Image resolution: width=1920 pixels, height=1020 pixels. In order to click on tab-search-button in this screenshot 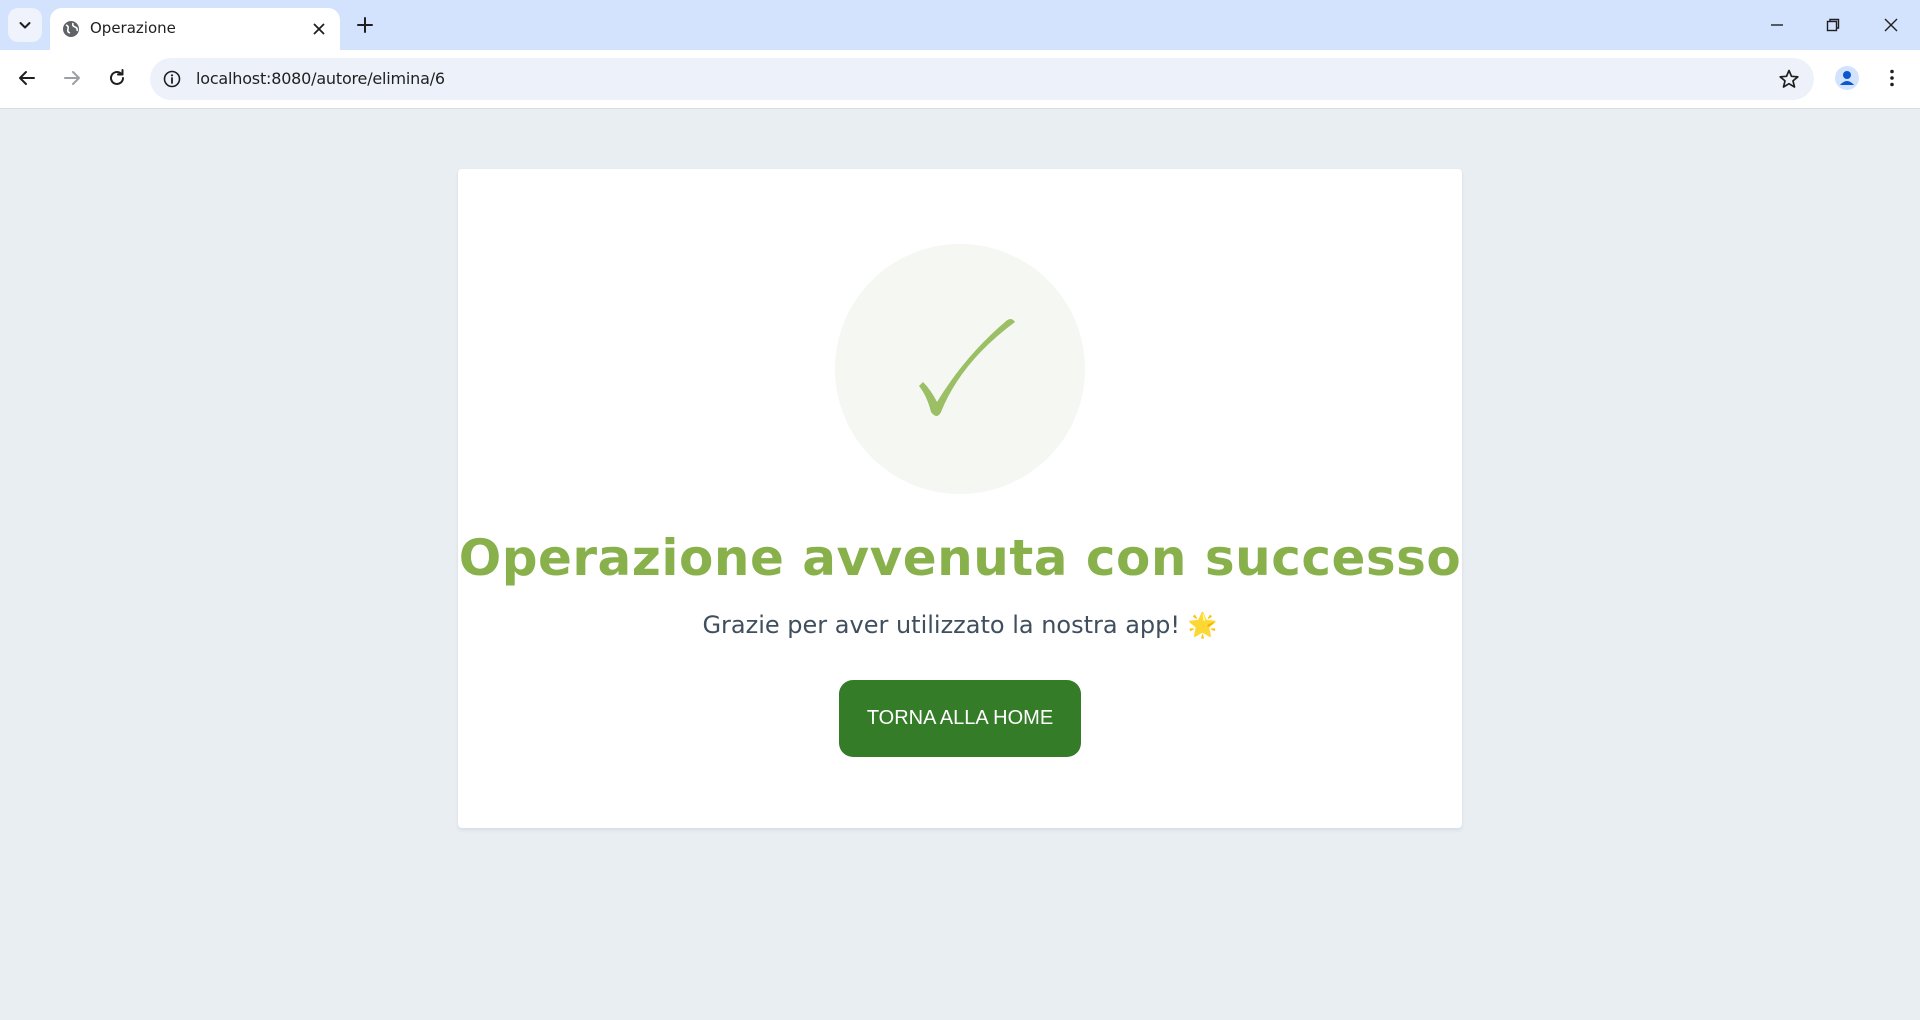, I will do `click(25, 25)`.